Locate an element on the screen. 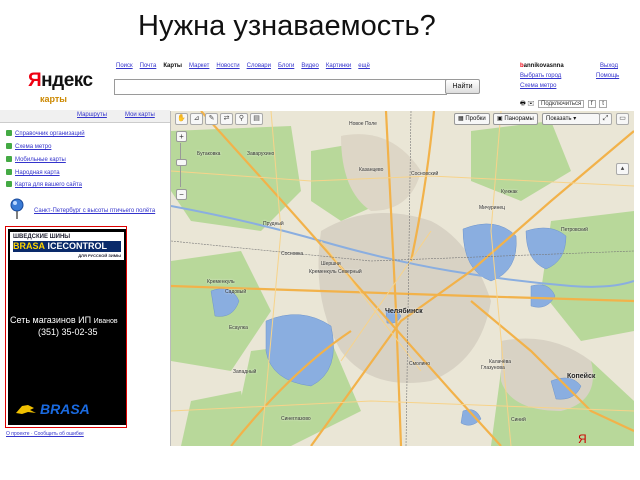 The image size is (640, 480). show-layers-select: Показать ▾ is located at coordinates (571, 119).